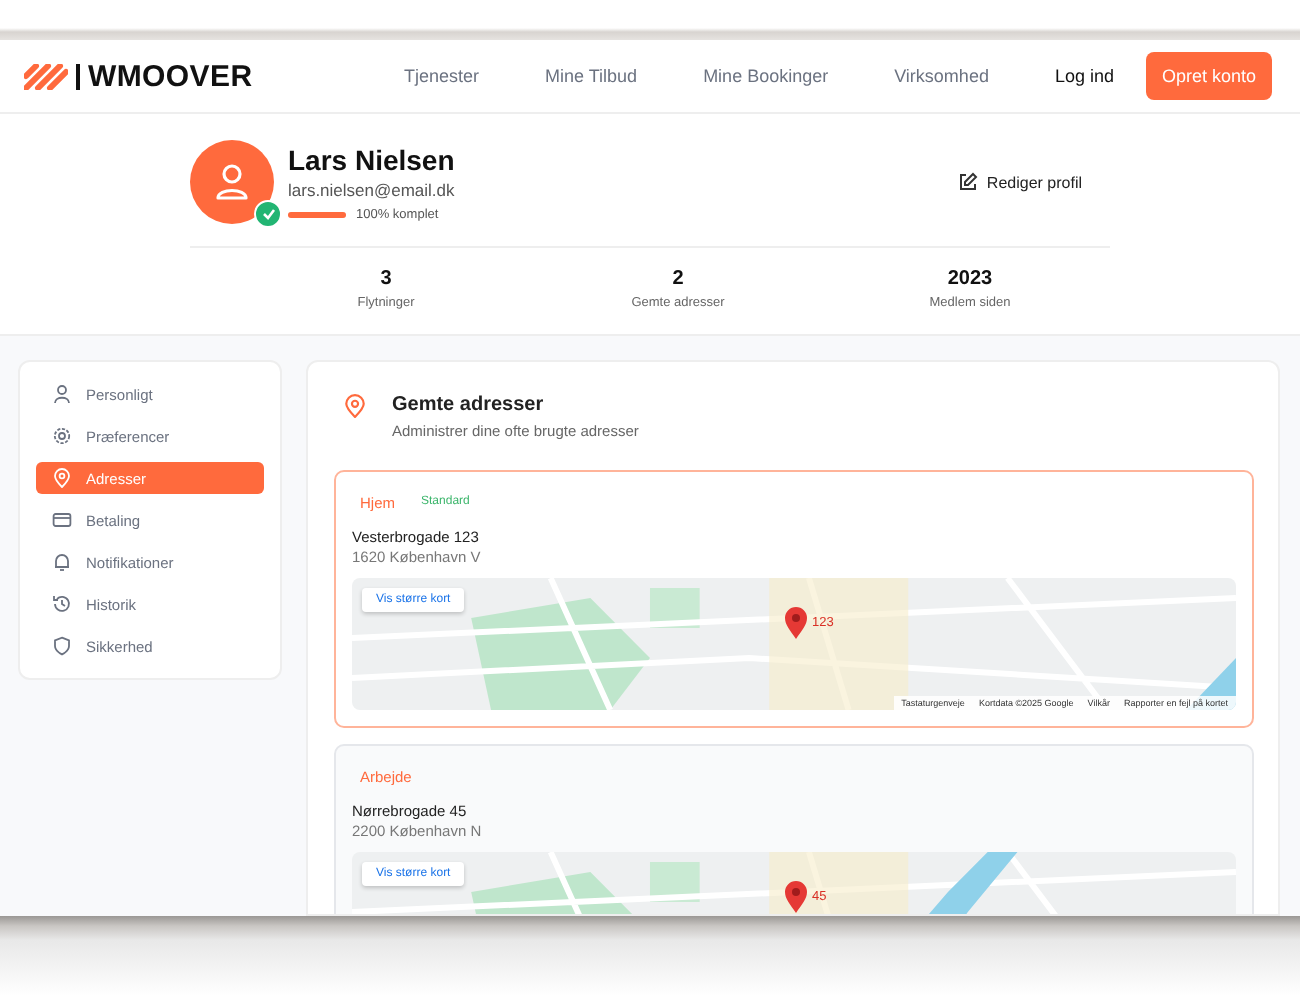  Describe the element at coordinates (372, 159) in the screenshot. I see `profile-name: Lars Nielsen` at that location.